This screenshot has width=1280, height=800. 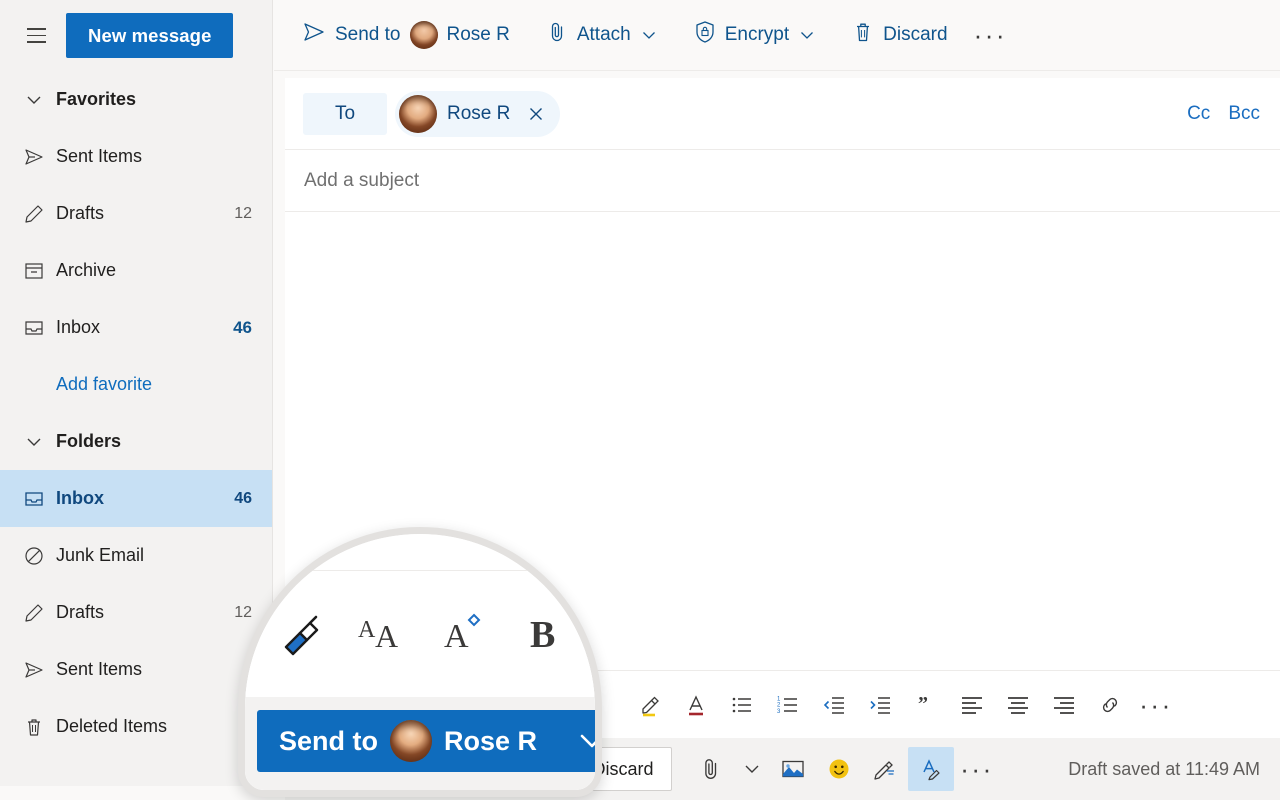 I want to click on subject-field-row: Add a subject, so click(x=782, y=181).